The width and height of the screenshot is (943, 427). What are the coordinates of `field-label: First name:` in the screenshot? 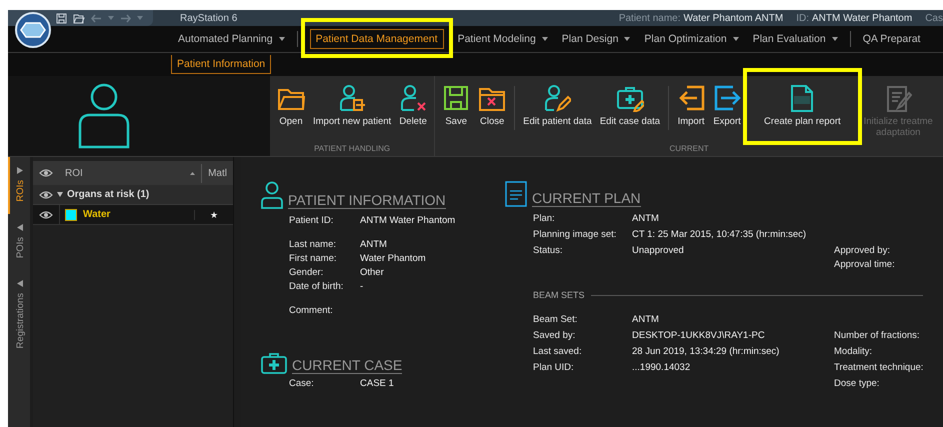 It's located at (313, 258).